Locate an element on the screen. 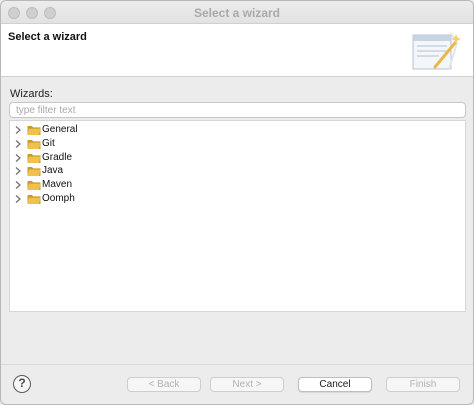 The image size is (474, 405). tree-item-label: Oomph is located at coordinates (58, 198).